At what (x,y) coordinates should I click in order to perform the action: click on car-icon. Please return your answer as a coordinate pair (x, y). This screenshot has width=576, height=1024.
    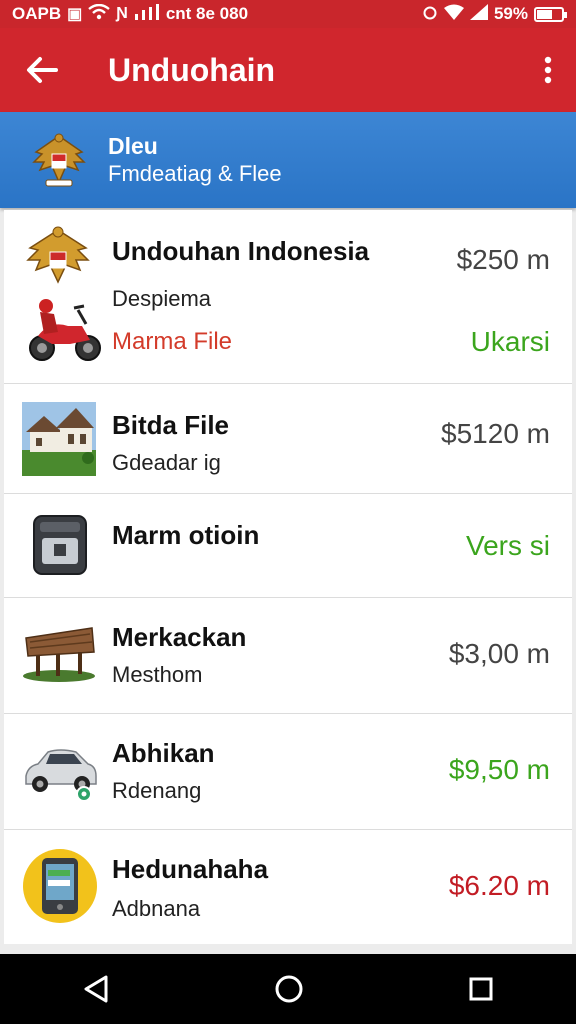
    Looking at the image, I should click on (61, 775).